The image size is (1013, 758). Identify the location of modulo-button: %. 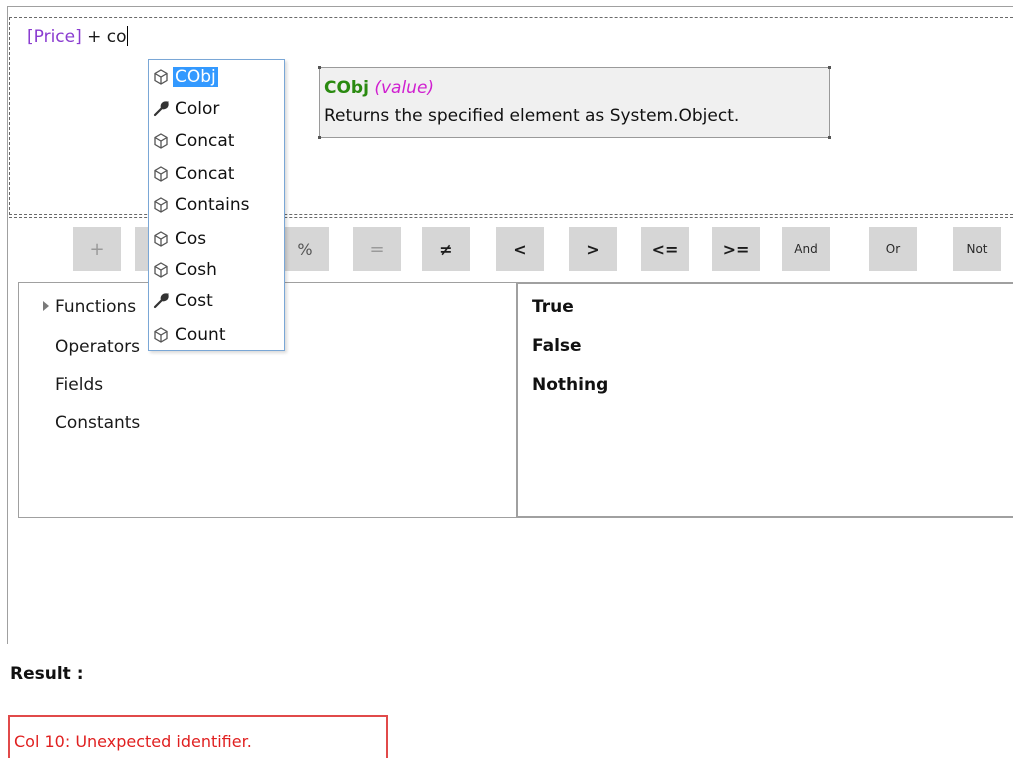
(305, 249).